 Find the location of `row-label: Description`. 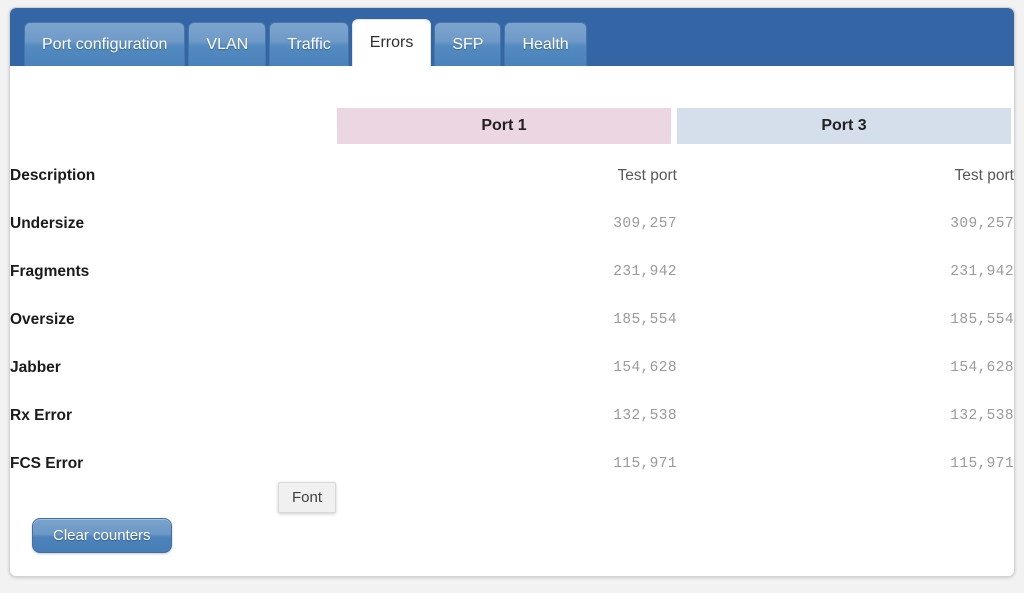

row-label: Description is located at coordinates (53, 175).